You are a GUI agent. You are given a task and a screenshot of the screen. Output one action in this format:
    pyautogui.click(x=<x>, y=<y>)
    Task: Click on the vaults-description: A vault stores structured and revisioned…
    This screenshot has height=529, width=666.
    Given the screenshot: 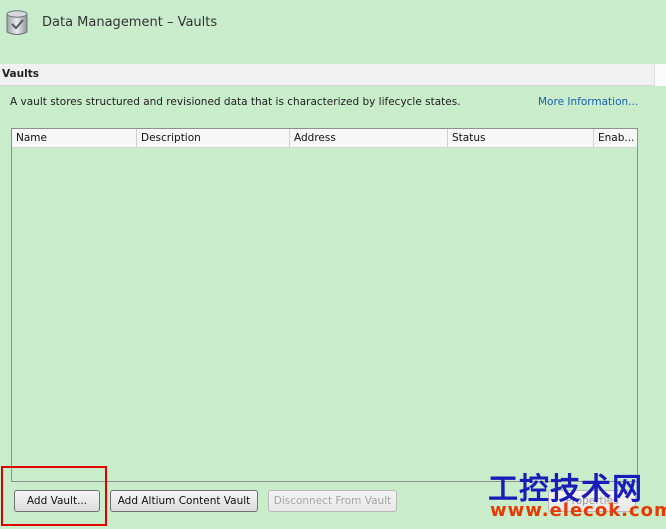 What is the action you would take?
    pyautogui.click(x=235, y=102)
    